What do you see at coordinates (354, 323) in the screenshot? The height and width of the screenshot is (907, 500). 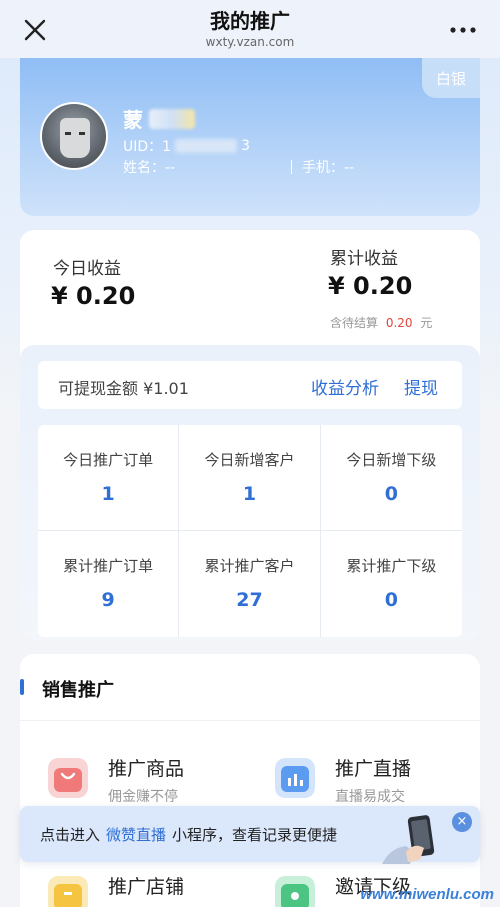 I see `pending-label: 含待结算` at bounding box center [354, 323].